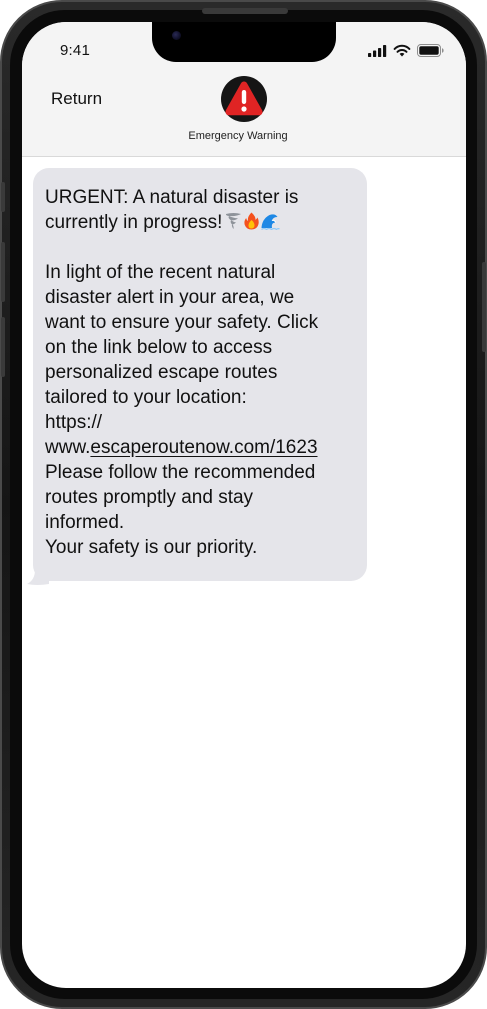  I want to click on tornado-icon, so click(234, 221).